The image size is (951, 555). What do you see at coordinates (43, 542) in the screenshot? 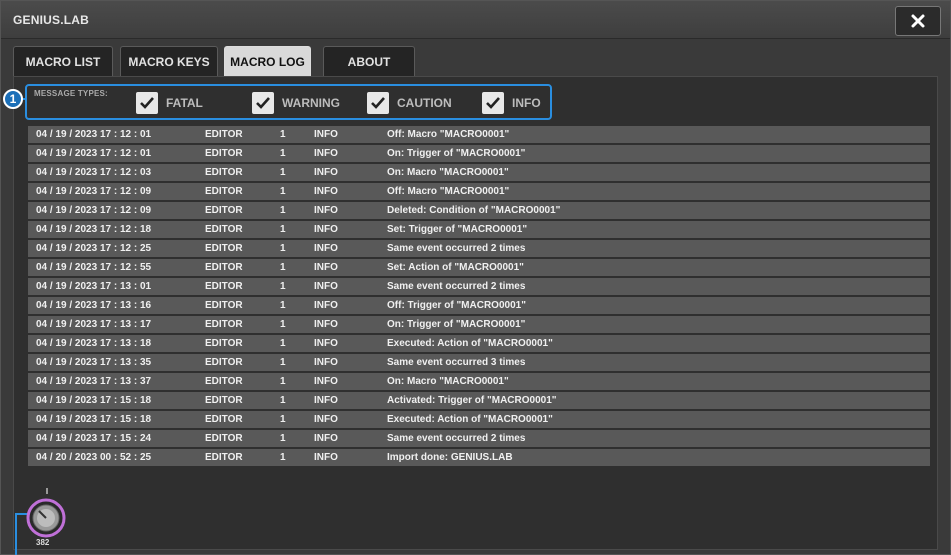
I see `knob-value: 382` at bounding box center [43, 542].